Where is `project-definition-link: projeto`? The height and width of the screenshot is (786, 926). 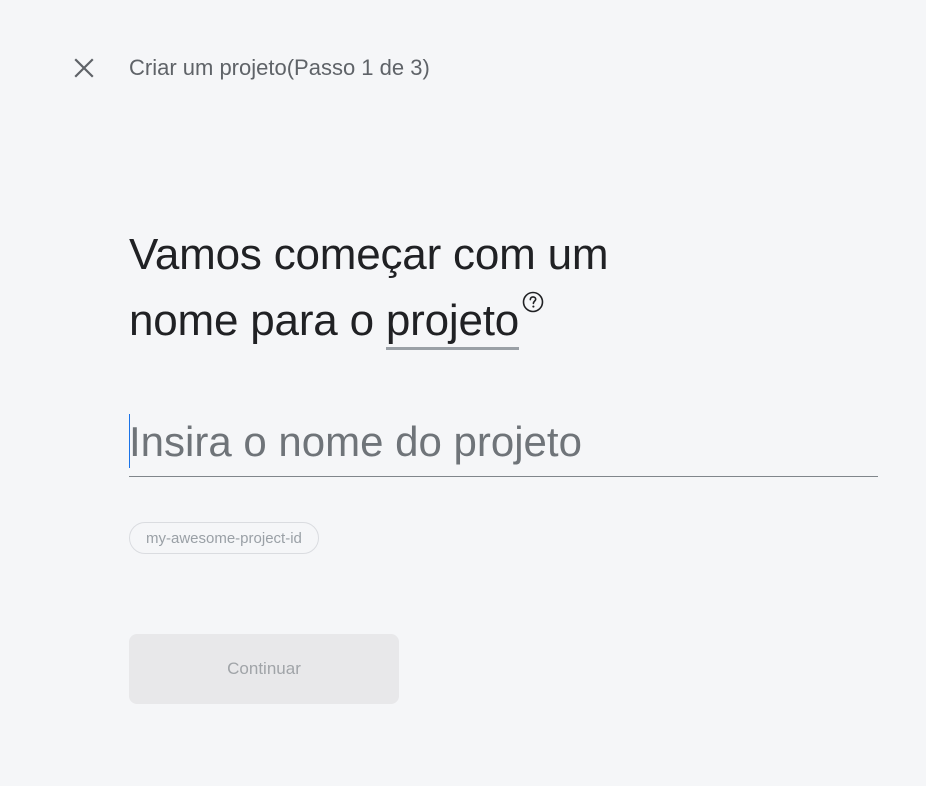
project-definition-link: projeto is located at coordinates (452, 322).